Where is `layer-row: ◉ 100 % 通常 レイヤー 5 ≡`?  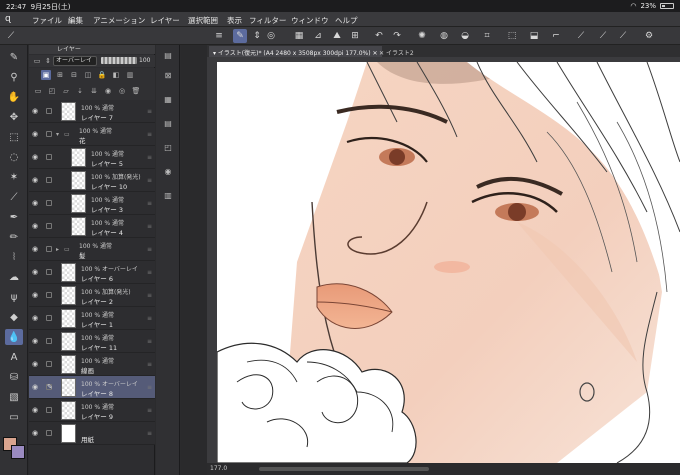
layer-row: ◉ 100 % 通常 レイヤー 5 ≡ is located at coordinates (92, 157).